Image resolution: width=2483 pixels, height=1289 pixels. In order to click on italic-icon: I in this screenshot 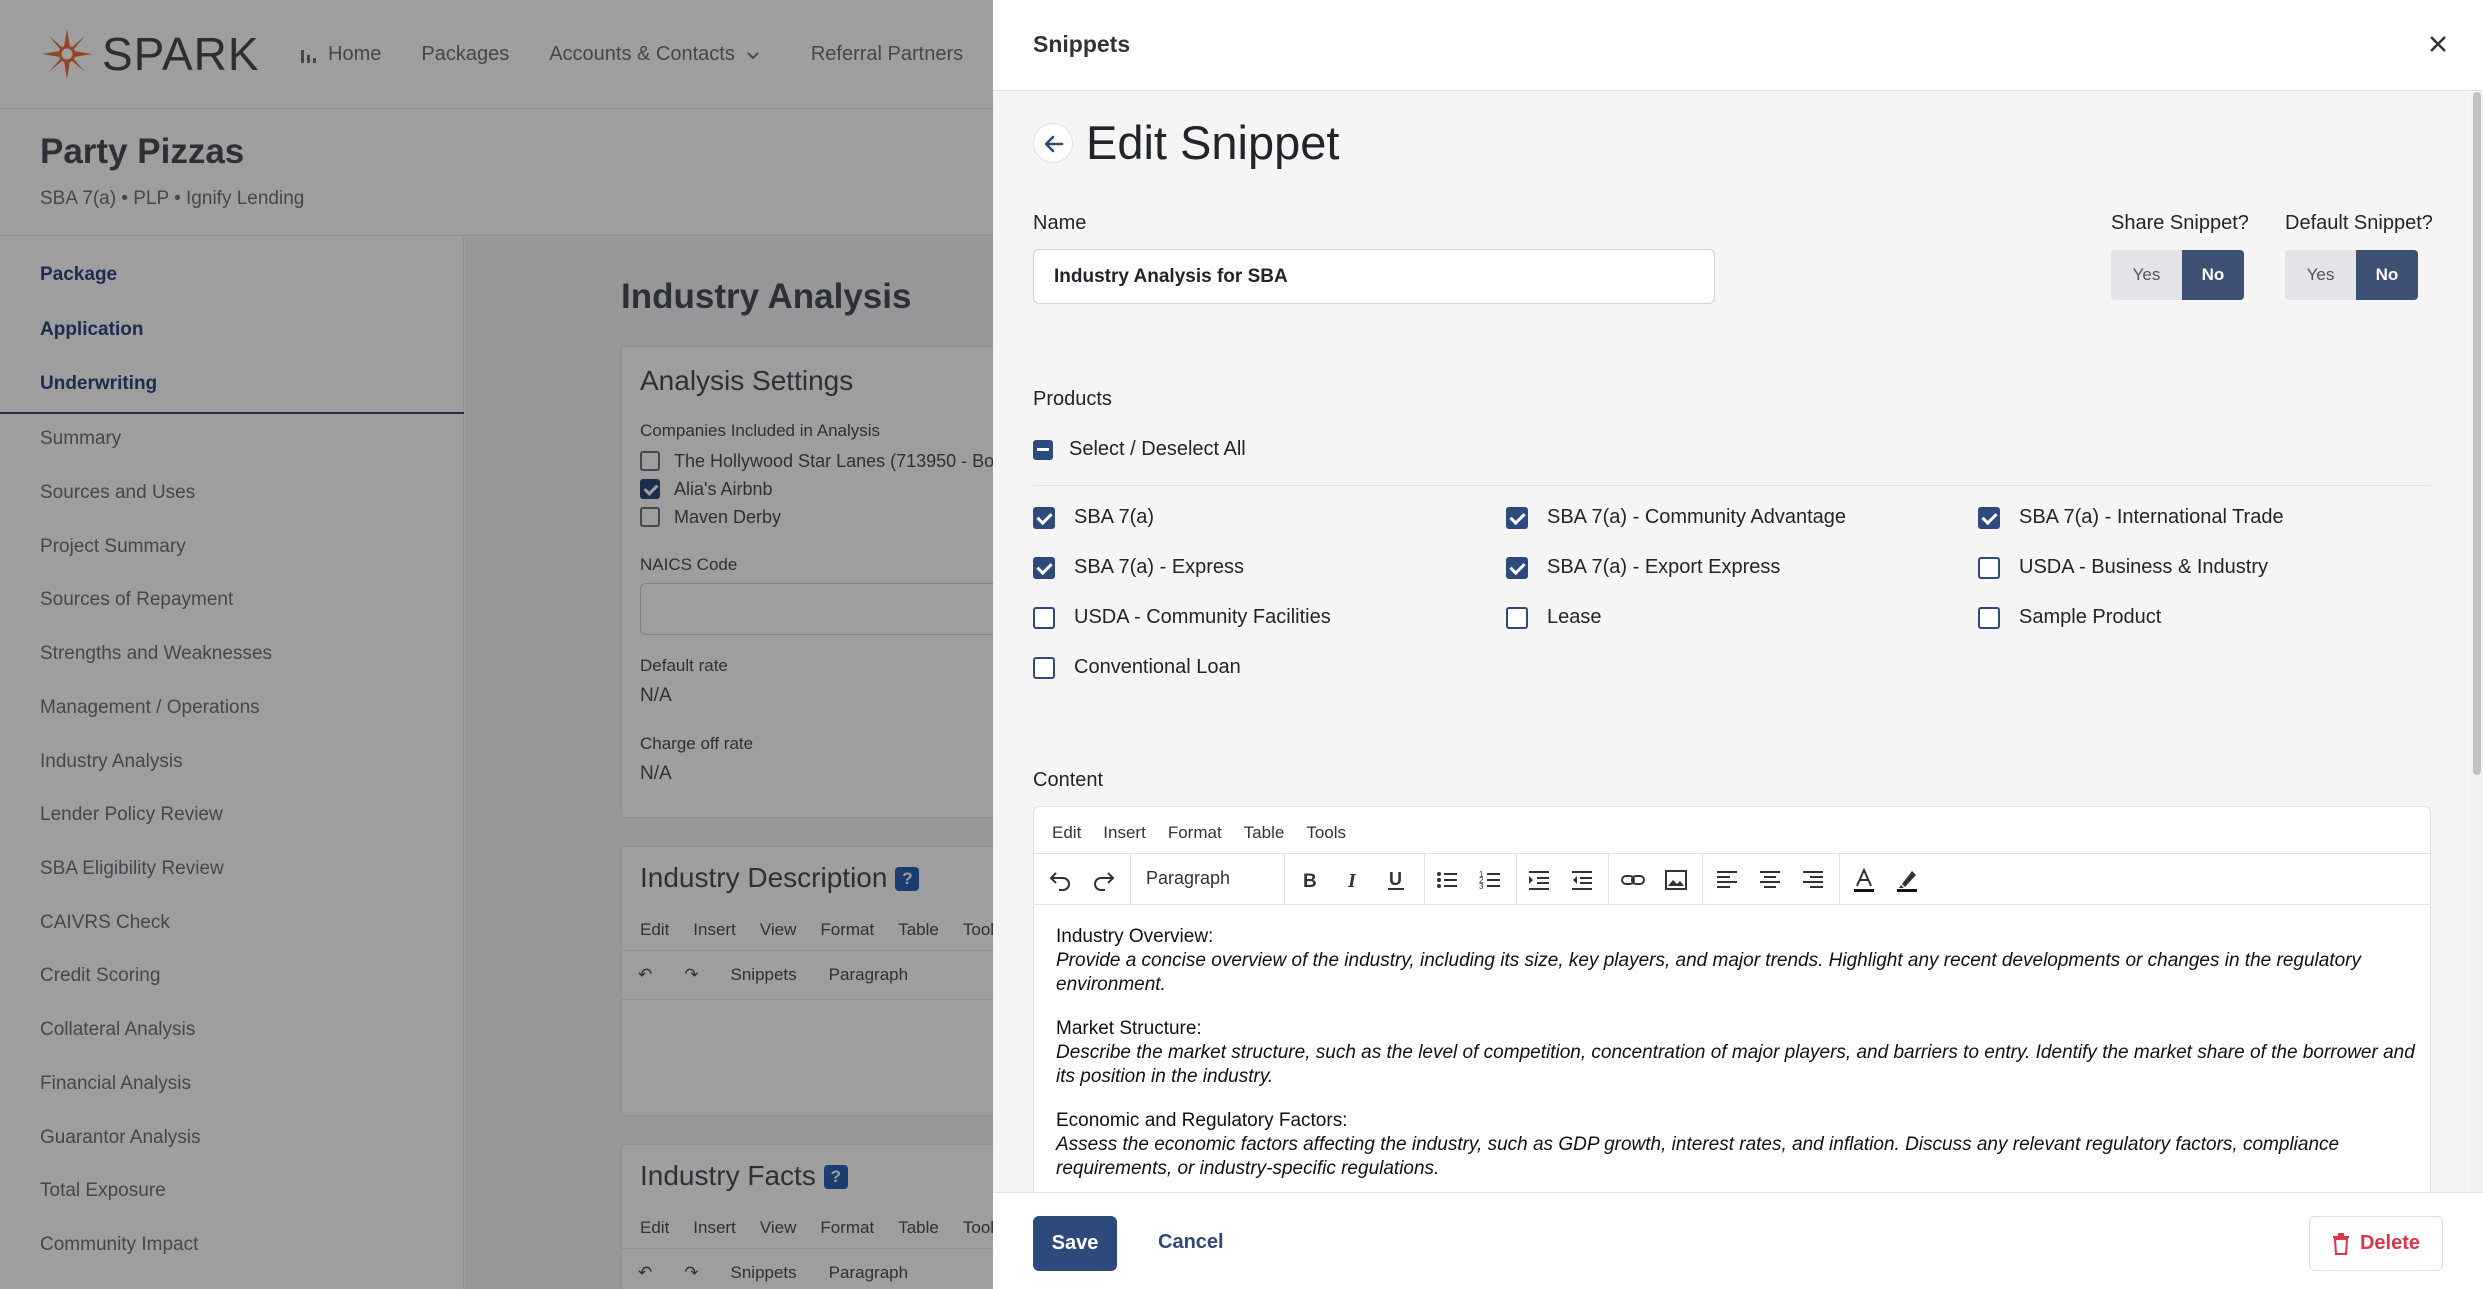, I will do `click(1353, 880)`.